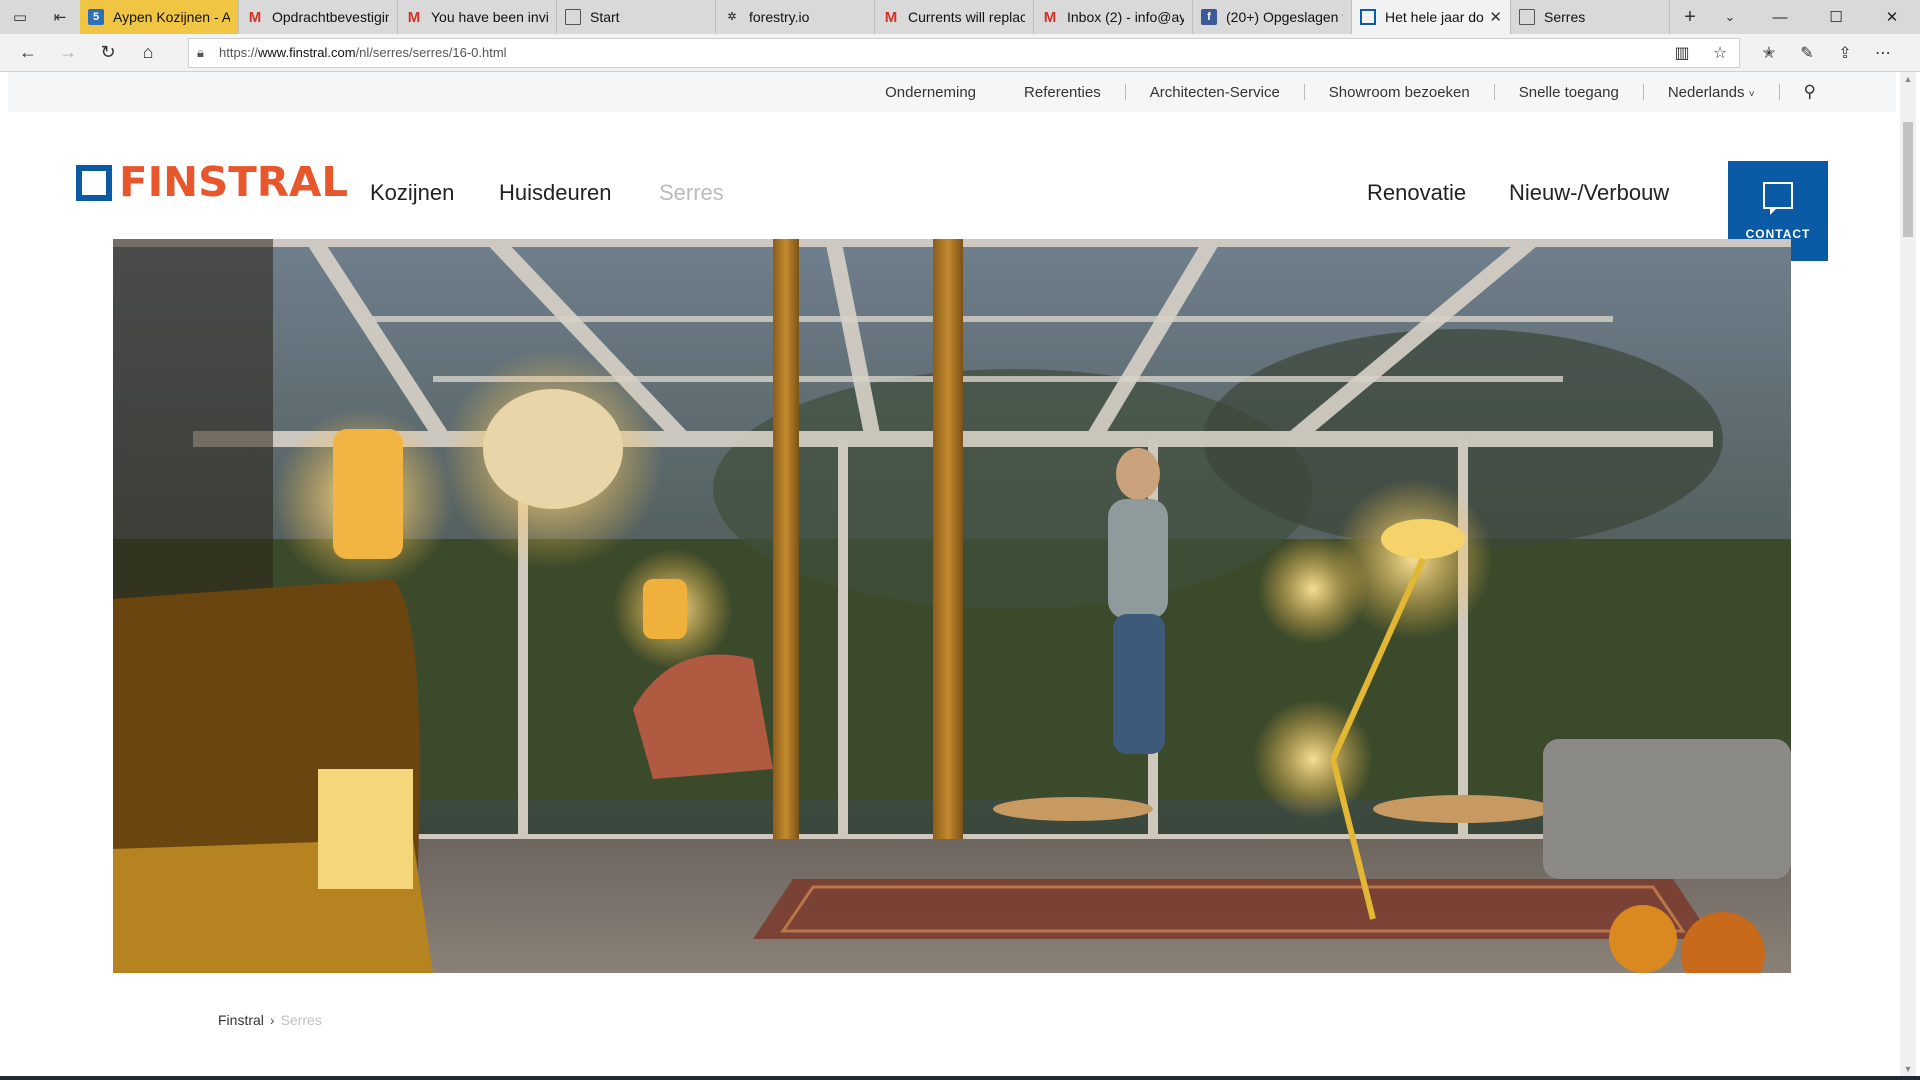 The image size is (1920, 1080). I want to click on tab-title: Opdrachtbevestiging, so click(330, 17).